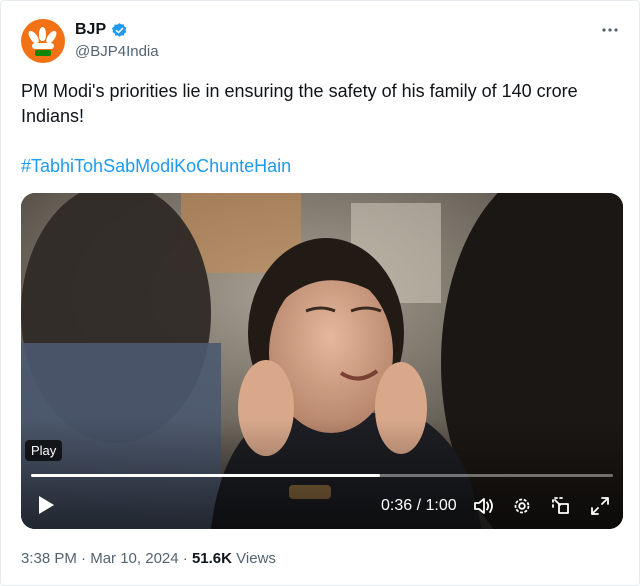 The image size is (640, 586). Describe the element at coordinates (90, 30) in the screenshot. I see `author-name: BJP` at that location.